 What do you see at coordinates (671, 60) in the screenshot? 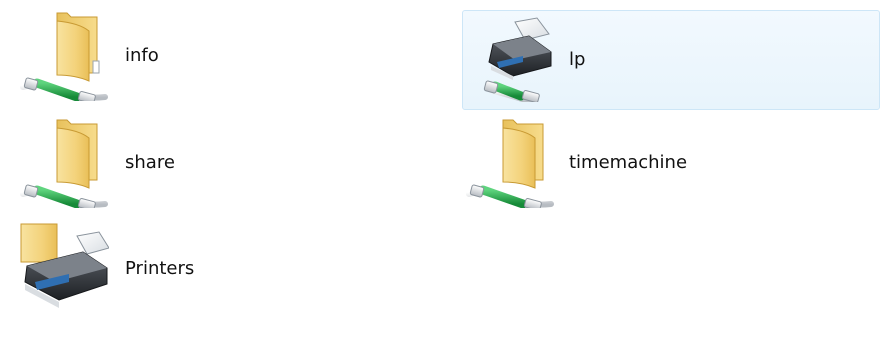
I see `item-lp: lp` at bounding box center [671, 60].